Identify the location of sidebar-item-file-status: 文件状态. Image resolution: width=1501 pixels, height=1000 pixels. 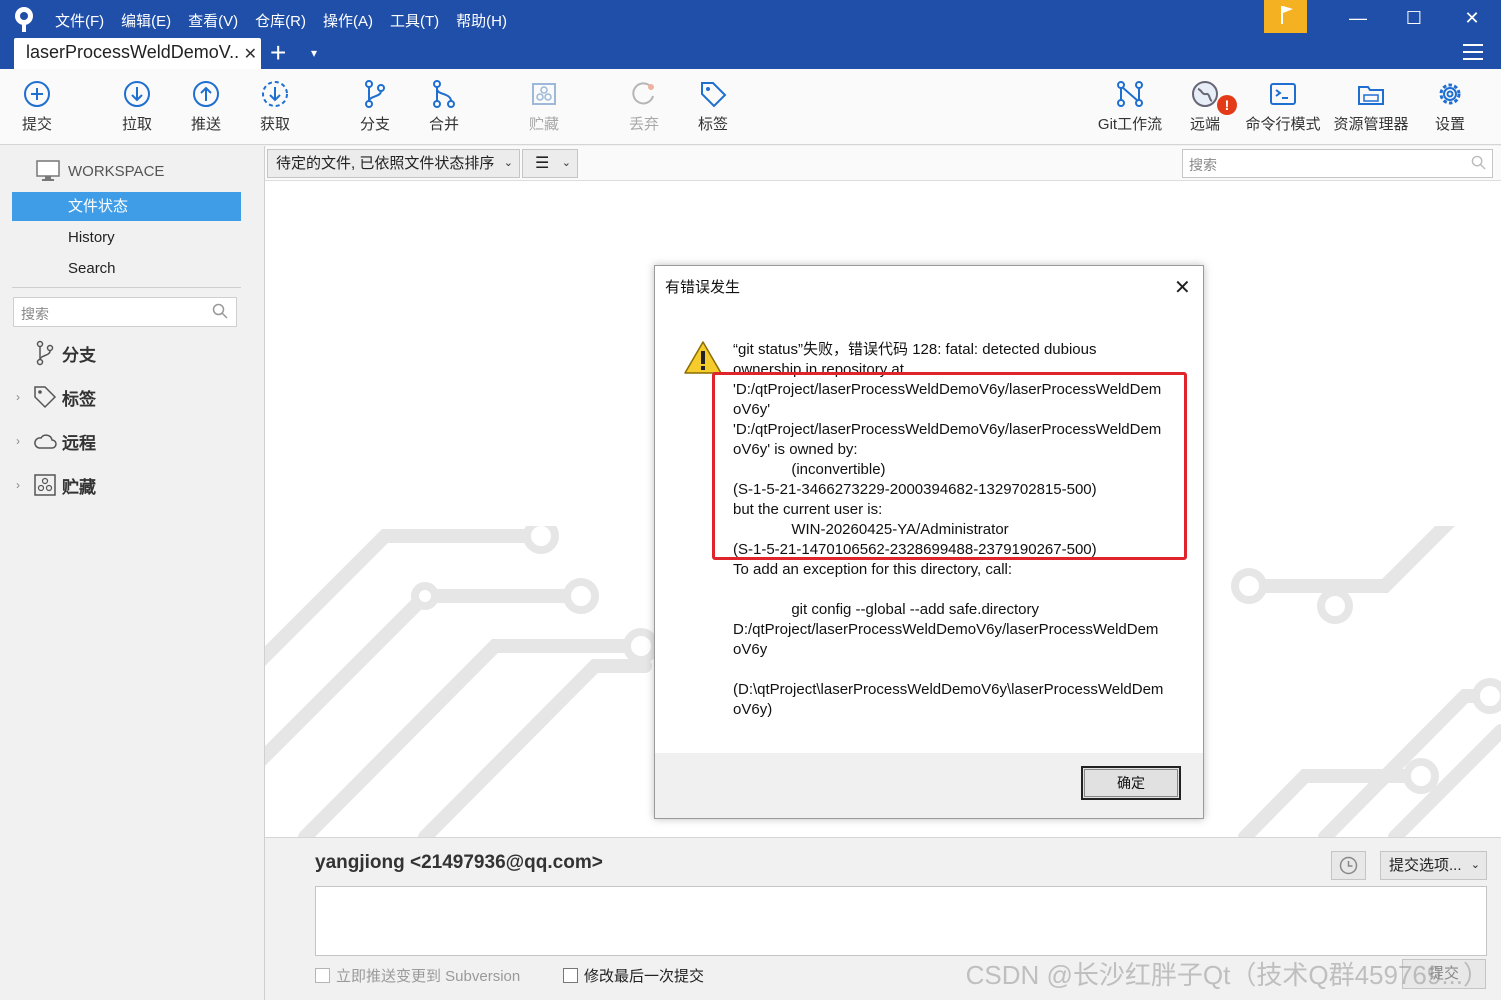
(126, 206).